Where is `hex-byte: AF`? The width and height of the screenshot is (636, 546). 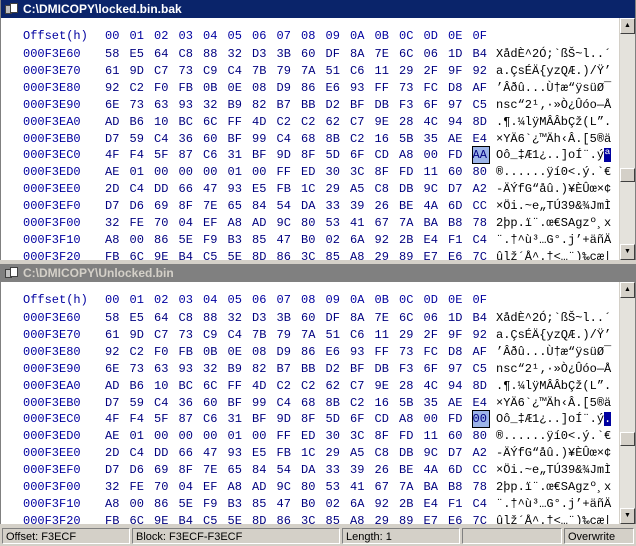 hex-byte: AF is located at coordinates (481, 88).